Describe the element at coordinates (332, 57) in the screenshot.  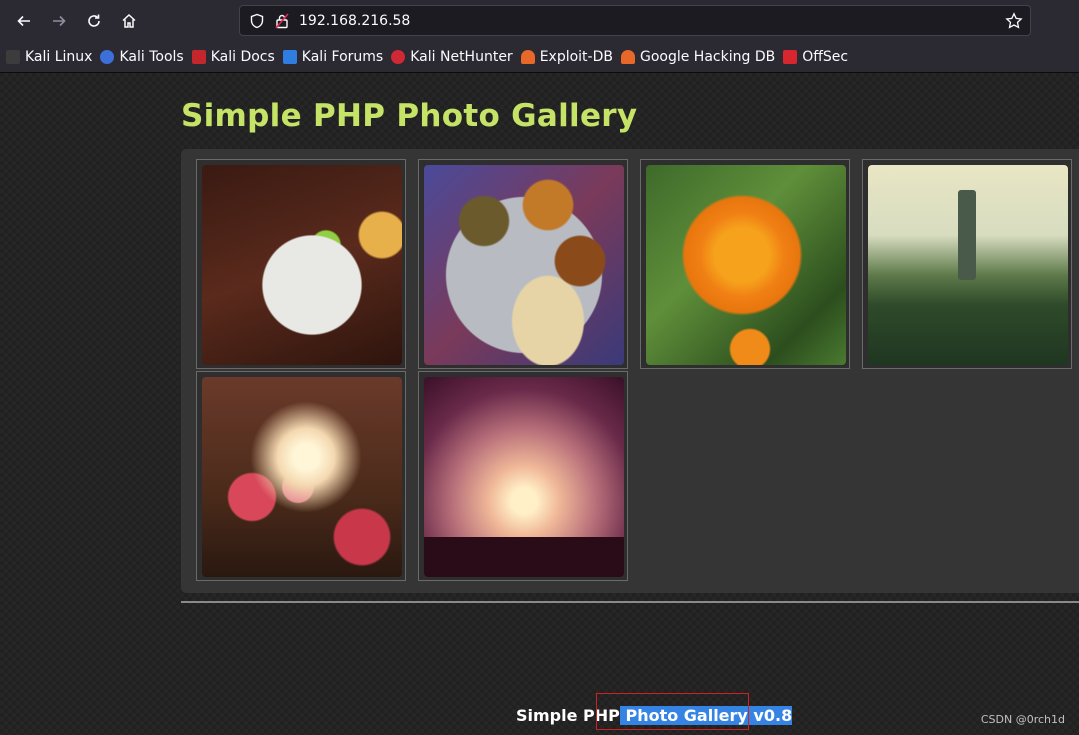
I see `bookmark-kali-forums: Kali Forums` at that location.